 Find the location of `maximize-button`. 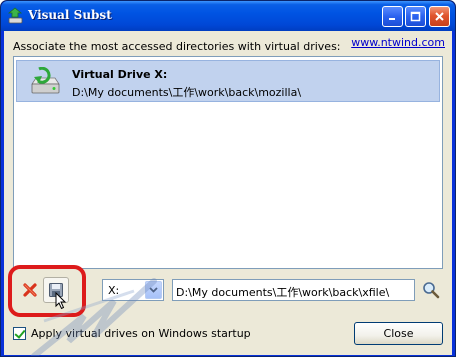

maximize-button is located at coordinates (415, 16).